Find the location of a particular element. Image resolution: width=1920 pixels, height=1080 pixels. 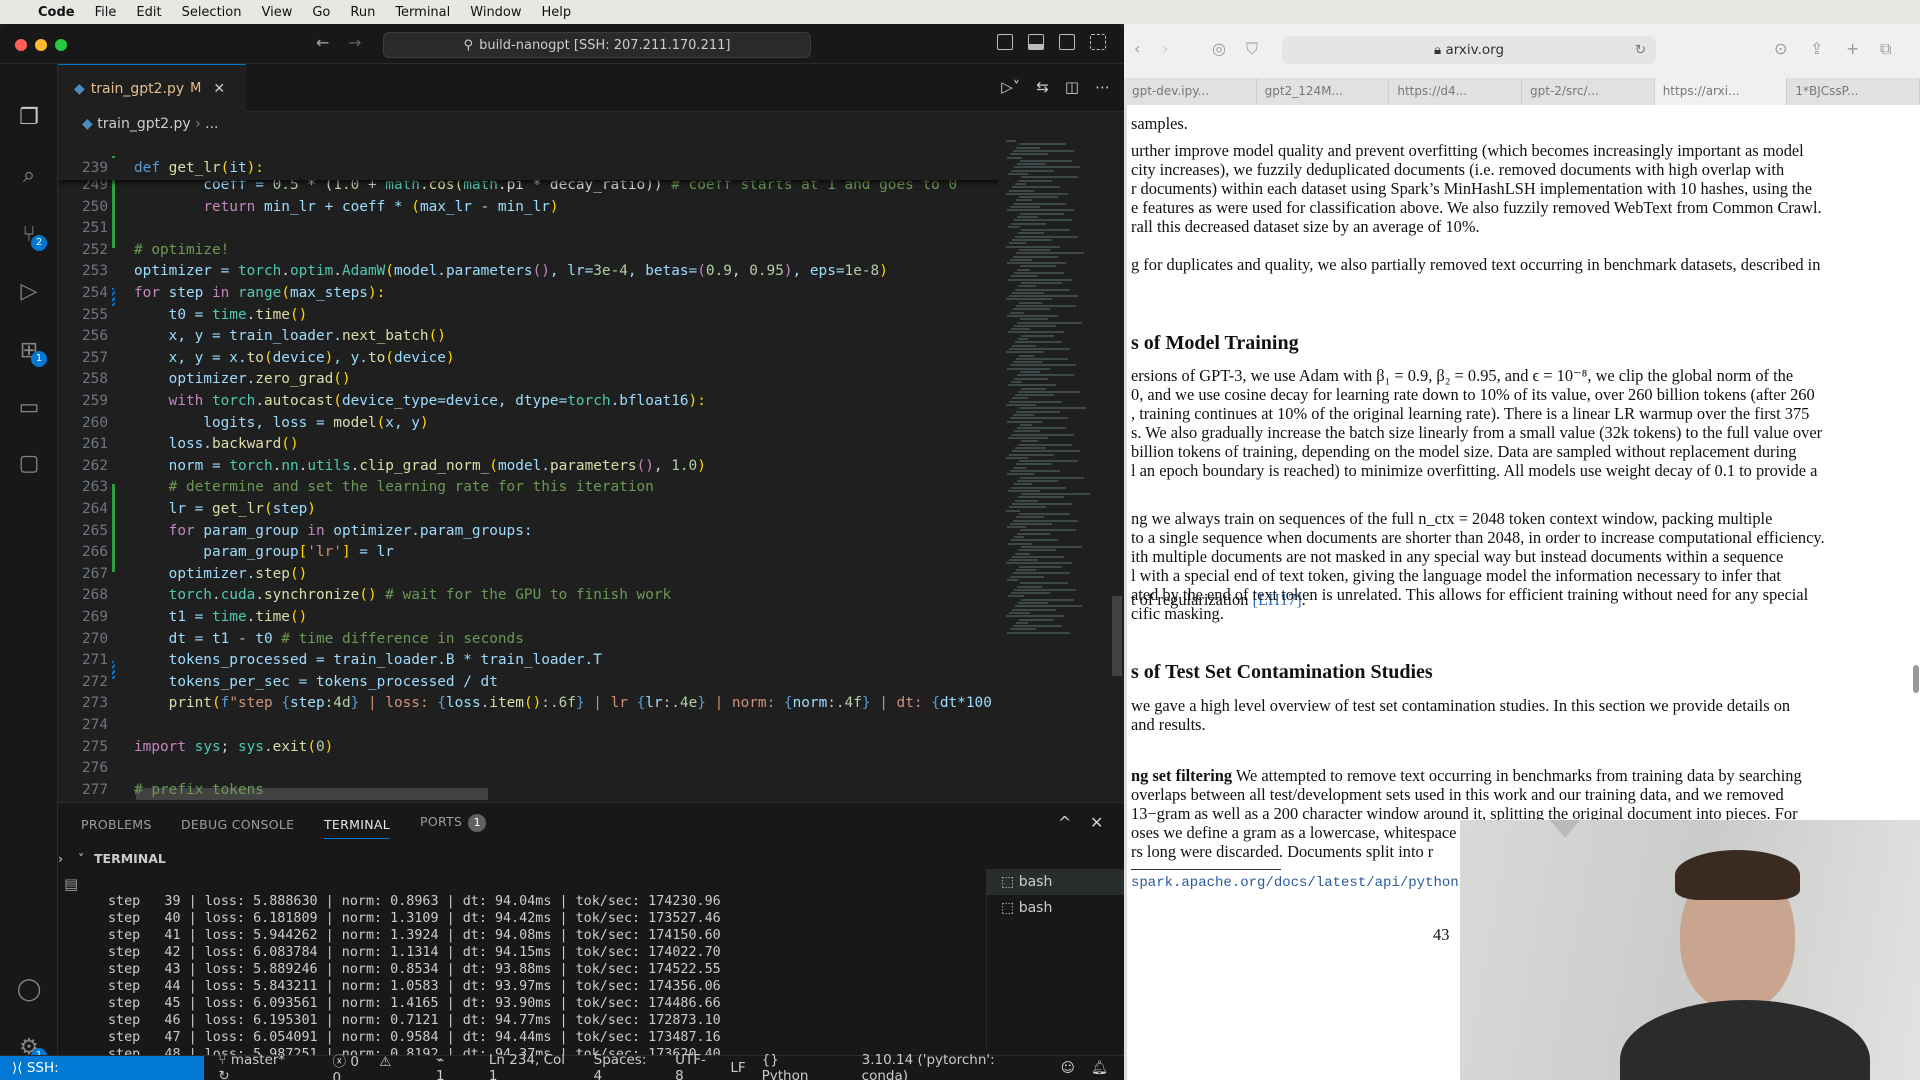

menu-window: Window is located at coordinates (495, 12).